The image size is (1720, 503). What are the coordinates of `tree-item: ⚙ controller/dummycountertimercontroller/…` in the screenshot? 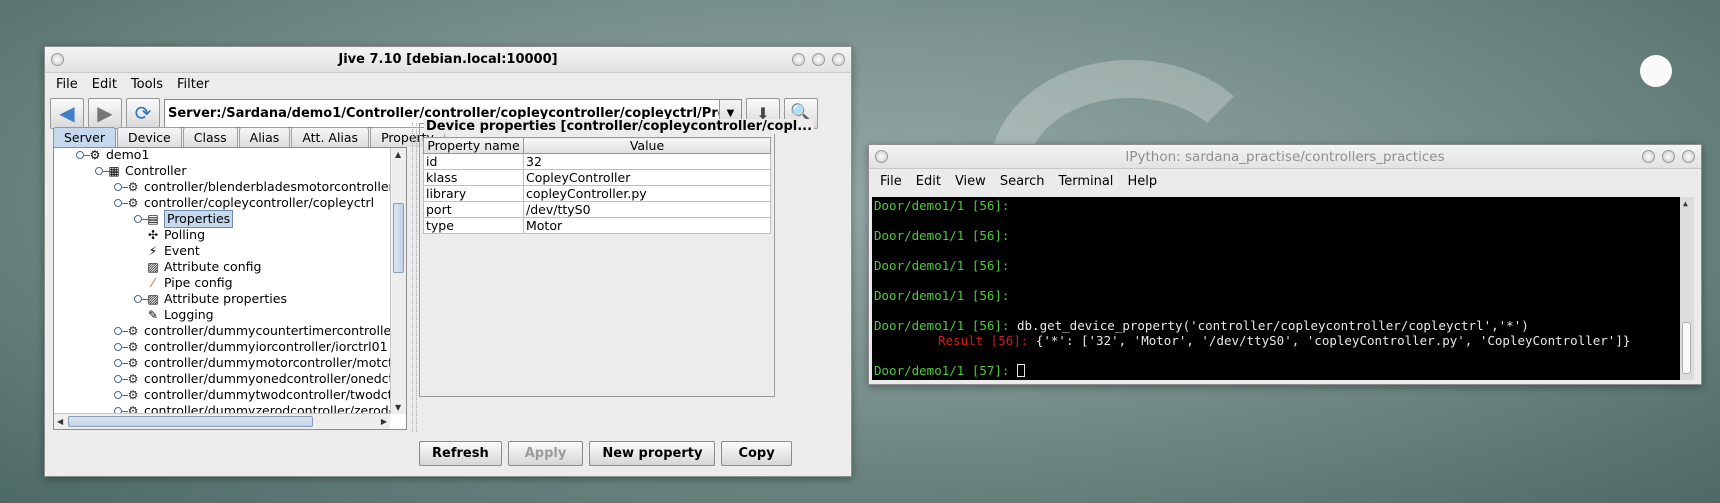 It's located at (252, 331).